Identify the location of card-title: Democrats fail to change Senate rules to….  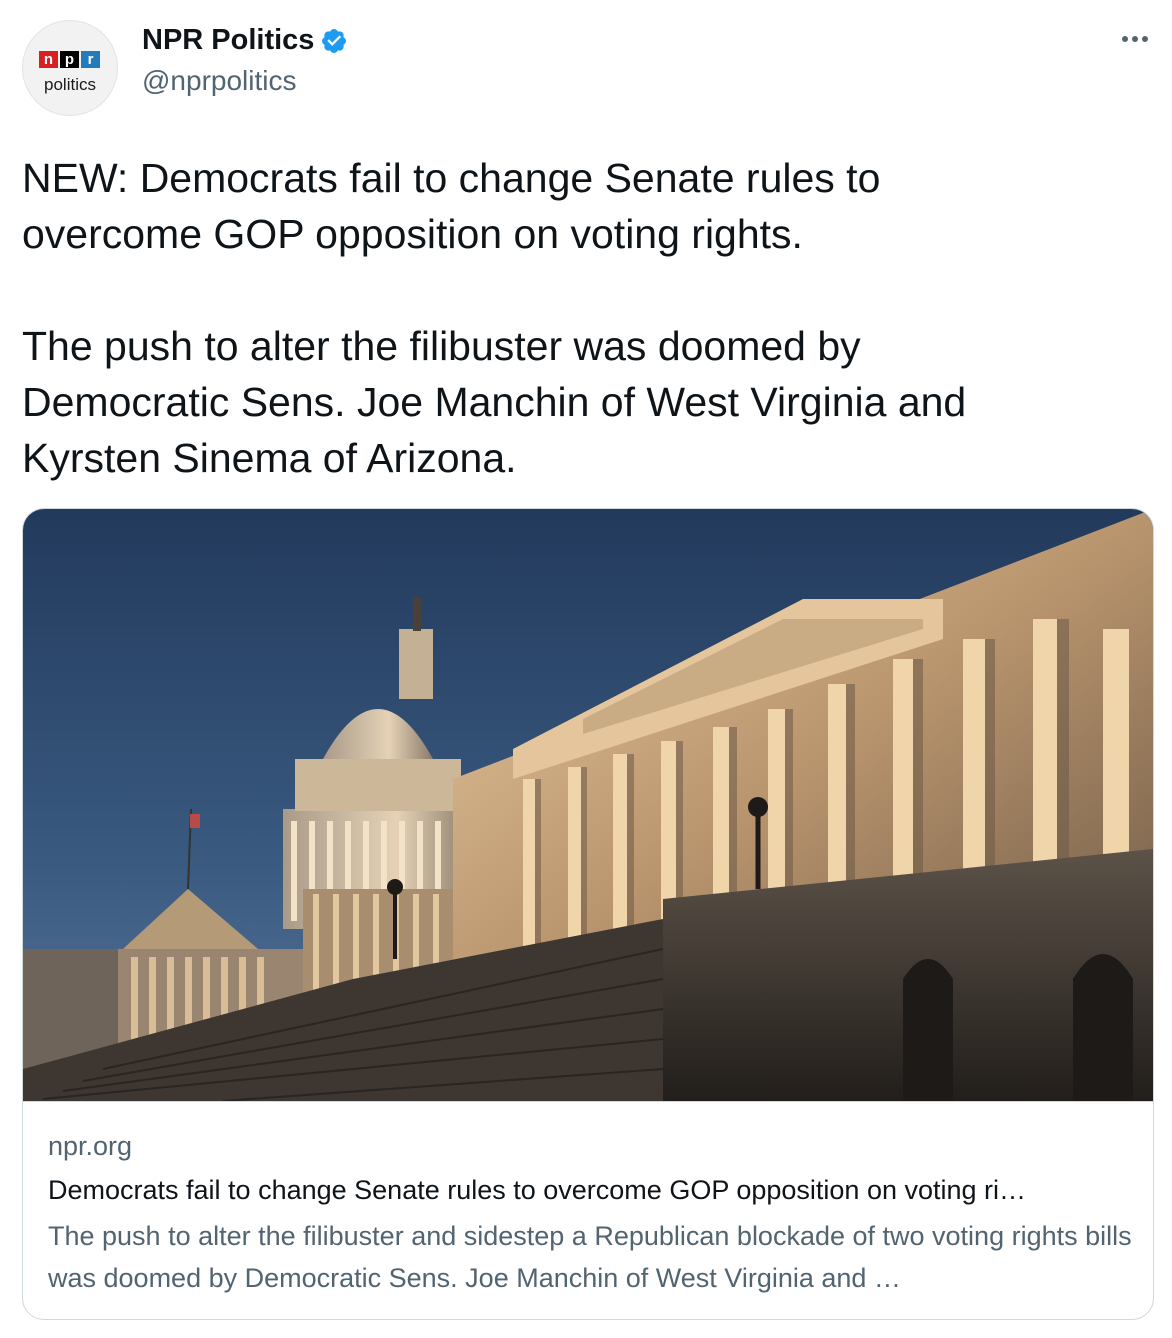
(537, 1190).